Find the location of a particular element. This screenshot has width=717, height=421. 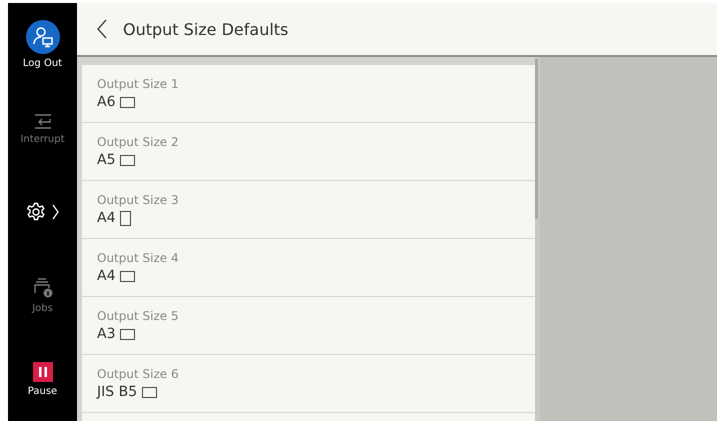

user-monitor-icon is located at coordinates (43, 37).